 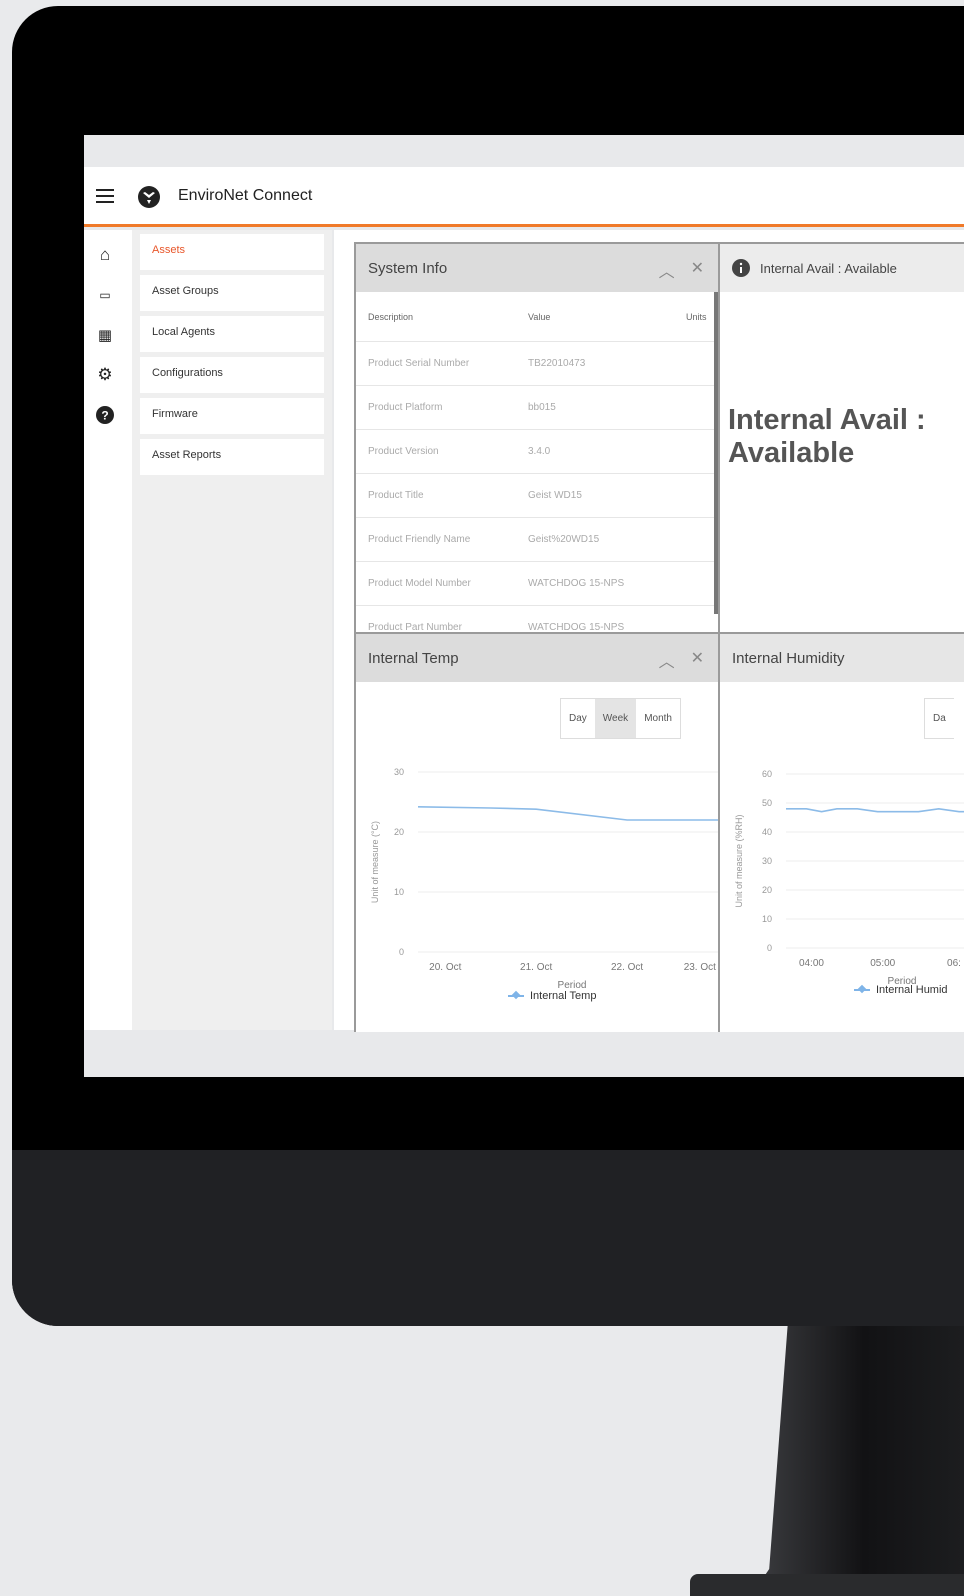 What do you see at coordinates (827, 1585) in the screenshot?
I see `monitor-foot` at bounding box center [827, 1585].